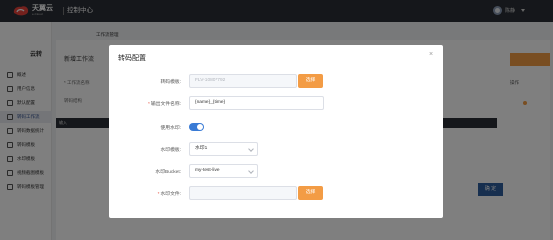 The width and height of the screenshot is (553, 240). Describe the element at coordinates (310, 81) in the screenshot. I see `select-template-button: 选择` at that location.